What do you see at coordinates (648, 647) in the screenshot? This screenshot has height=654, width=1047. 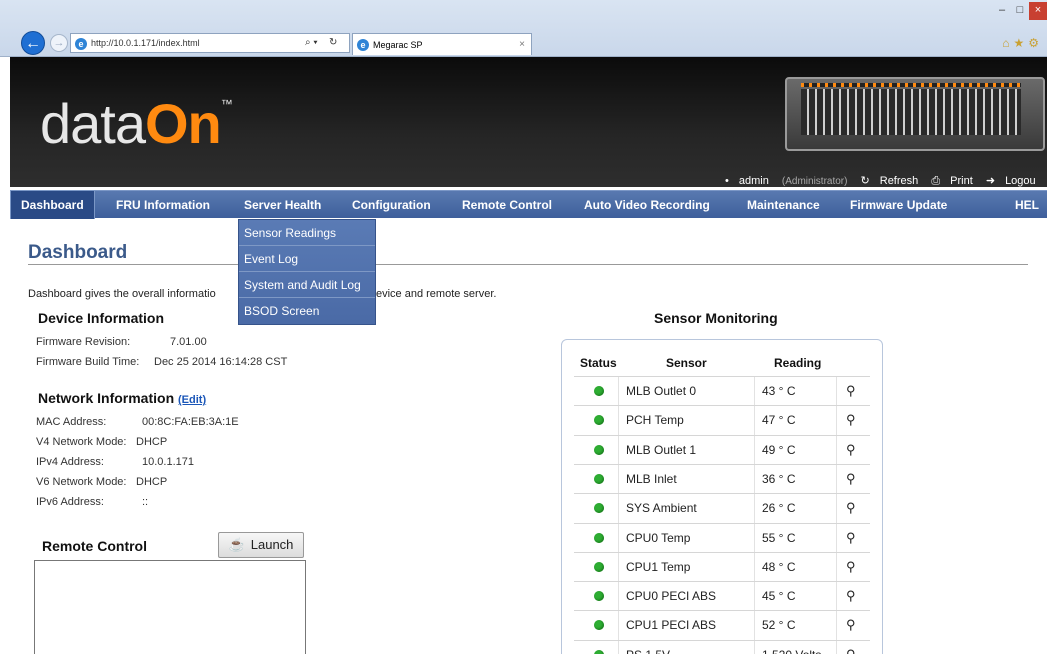 I see `sensor-name: PS 1.5V` at bounding box center [648, 647].